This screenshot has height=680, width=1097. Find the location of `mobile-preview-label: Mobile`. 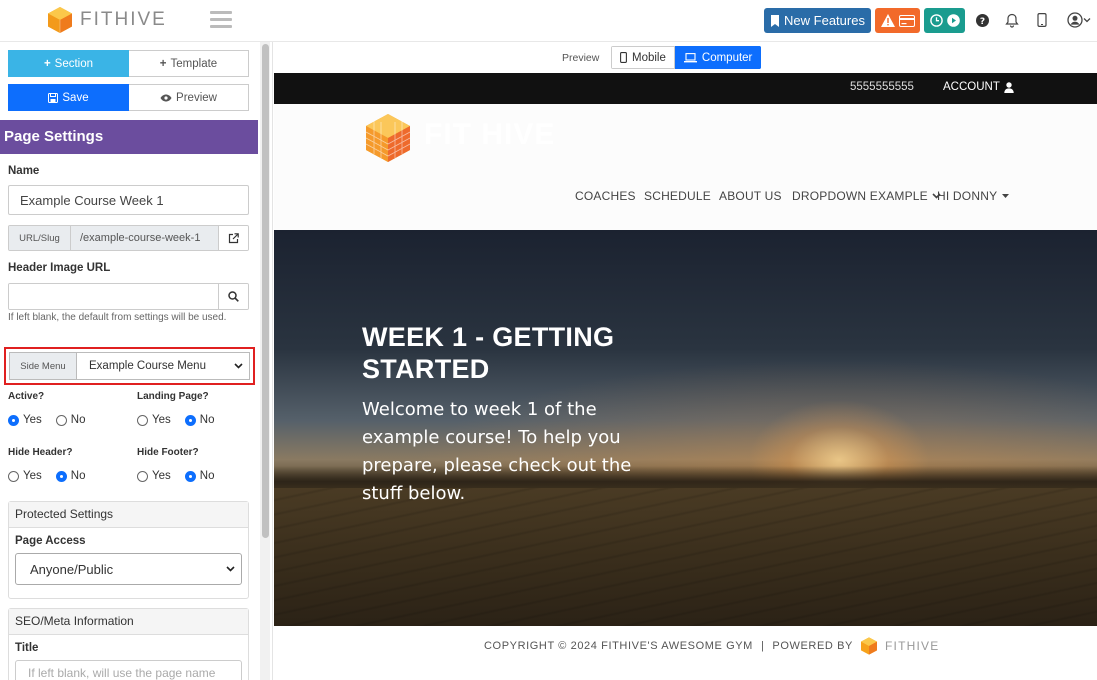

mobile-preview-label: Mobile is located at coordinates (649, 57).